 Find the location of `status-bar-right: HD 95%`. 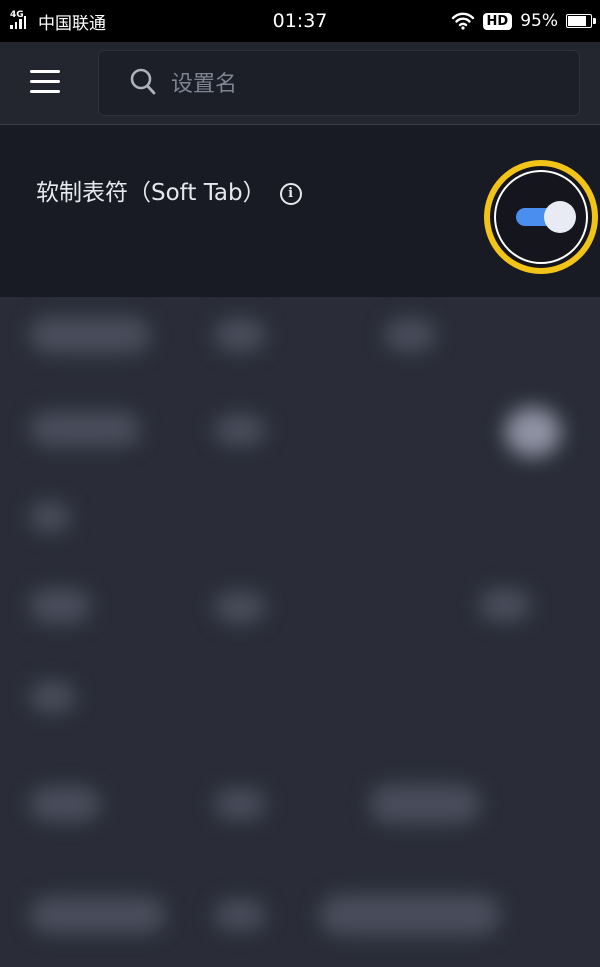

status-bar-right: HD 95% is located at coordinates (523, 21).